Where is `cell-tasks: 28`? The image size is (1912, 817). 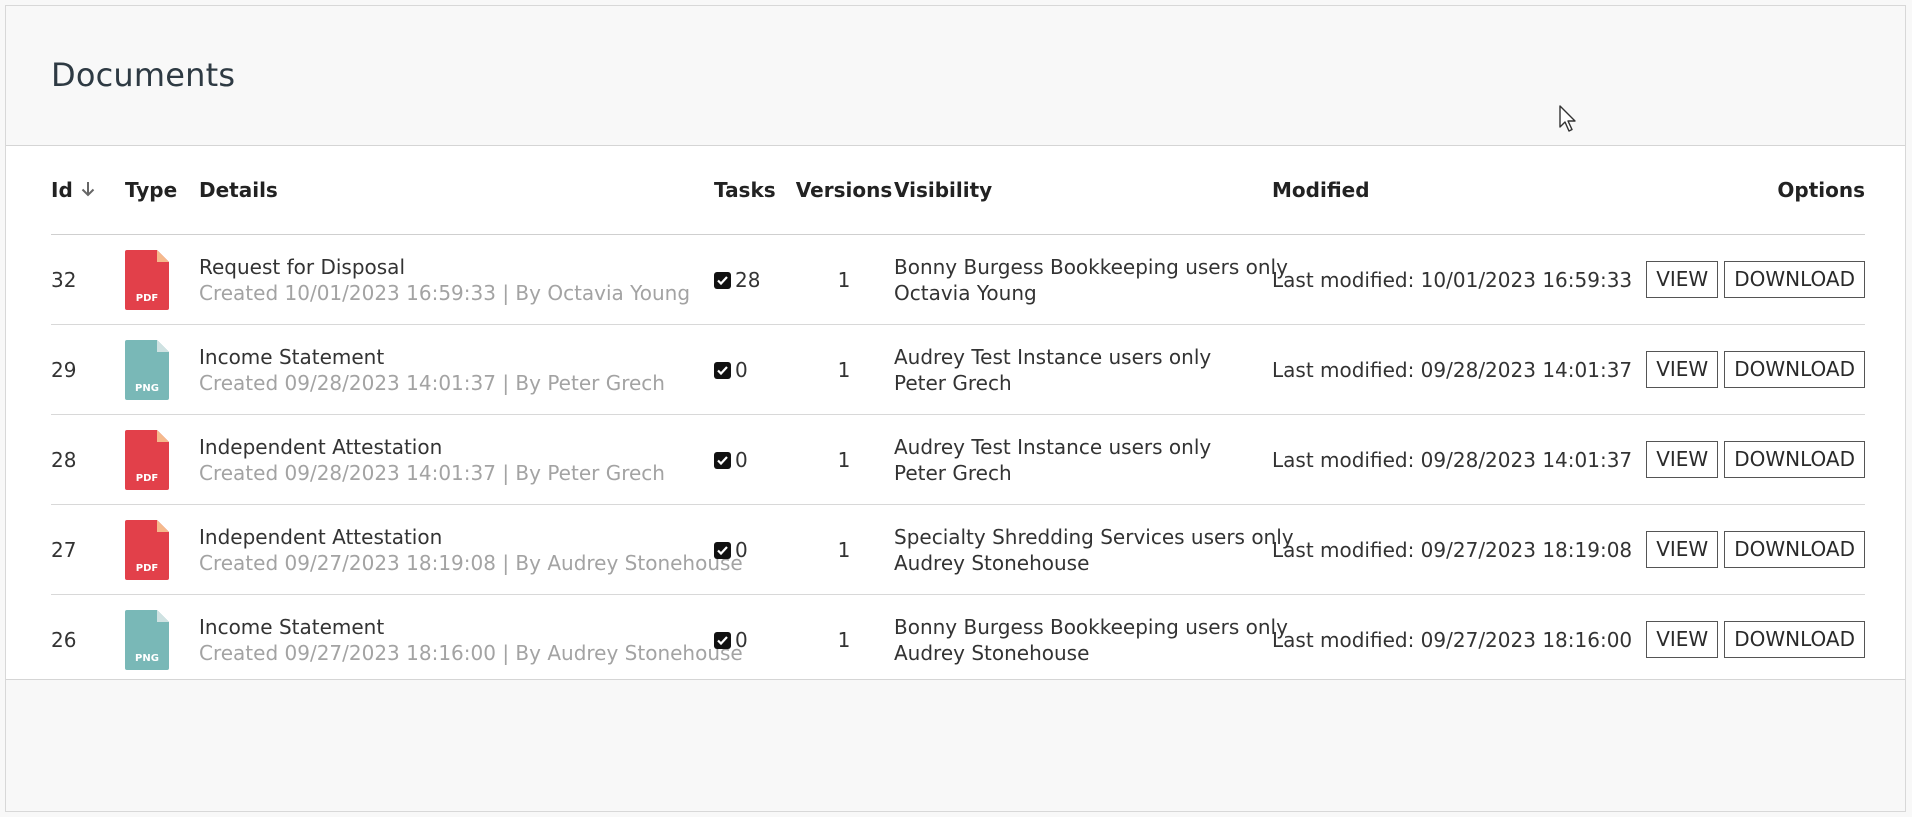
cell-tasks: 28 is located at coordinates (754, 279).